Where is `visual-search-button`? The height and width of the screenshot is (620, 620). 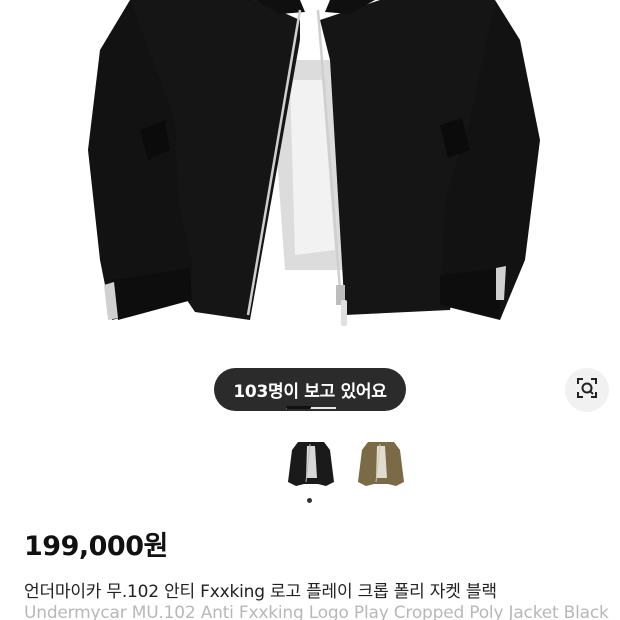
visual-search-button is located at coordinates (587, 390).